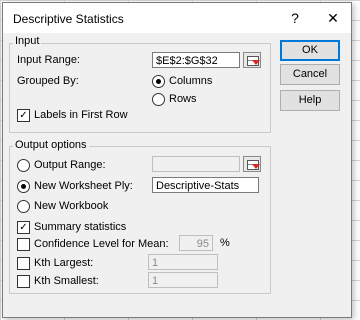 This screenshot has height=320, width=360. I want to click on output-options-group-label: Output options, so click(51, 145).